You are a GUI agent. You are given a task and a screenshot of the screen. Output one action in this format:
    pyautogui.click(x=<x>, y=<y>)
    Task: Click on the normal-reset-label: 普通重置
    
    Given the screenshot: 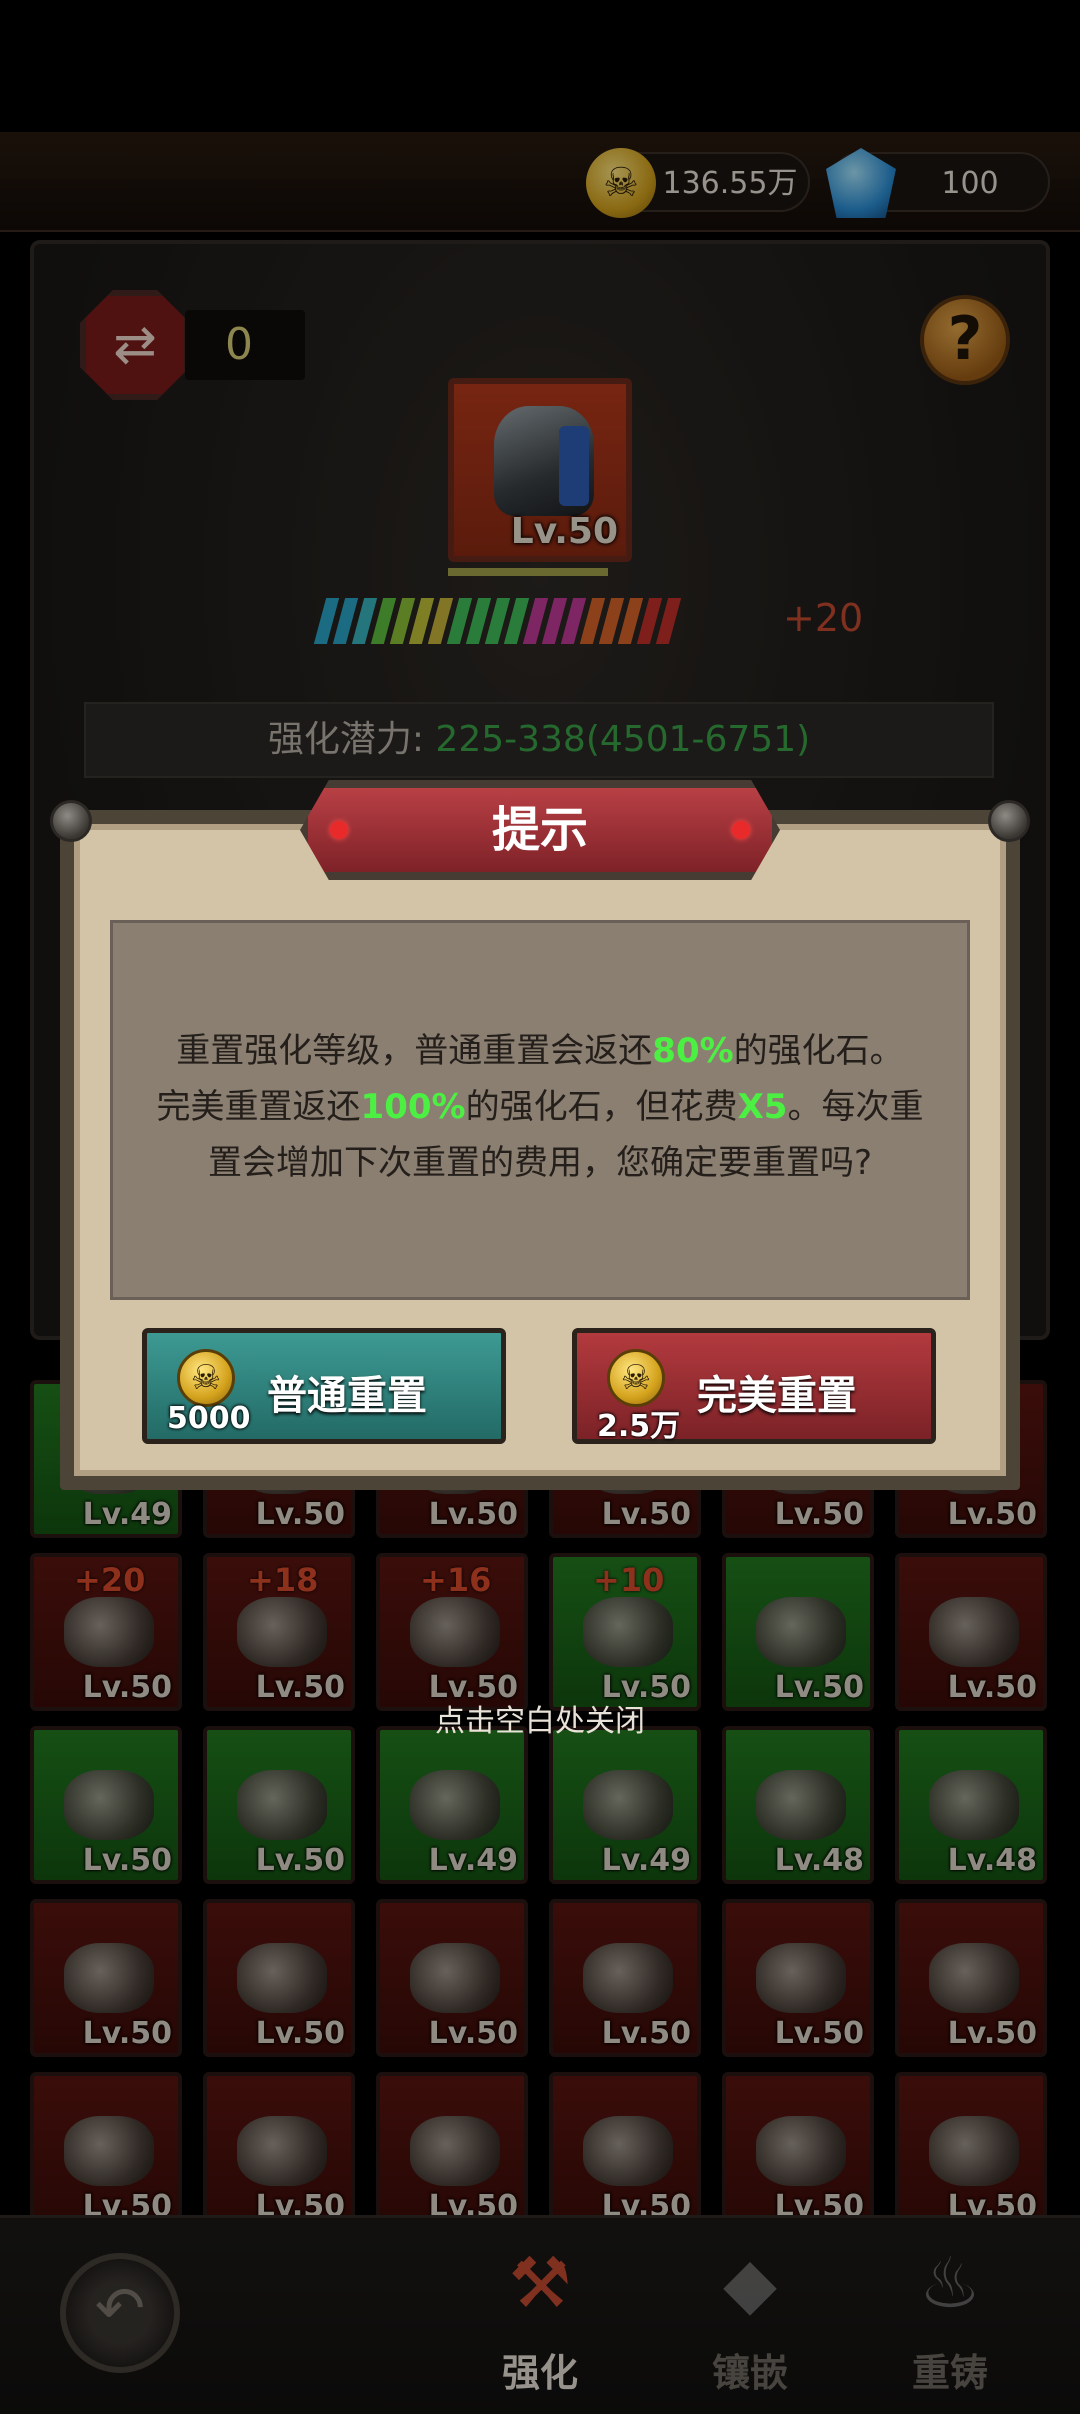 What is the action you would take?
    pyautogui.click(x=347, y=1396)
    